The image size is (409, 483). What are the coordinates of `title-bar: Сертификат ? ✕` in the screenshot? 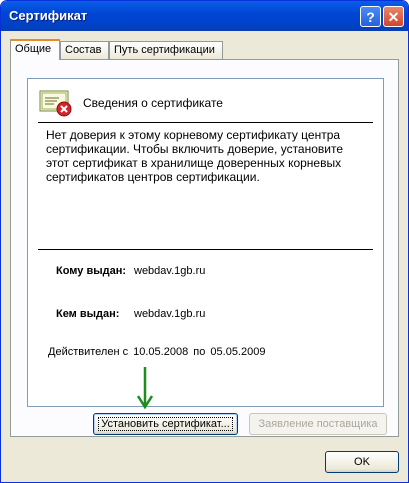 It's located at (204, 16).